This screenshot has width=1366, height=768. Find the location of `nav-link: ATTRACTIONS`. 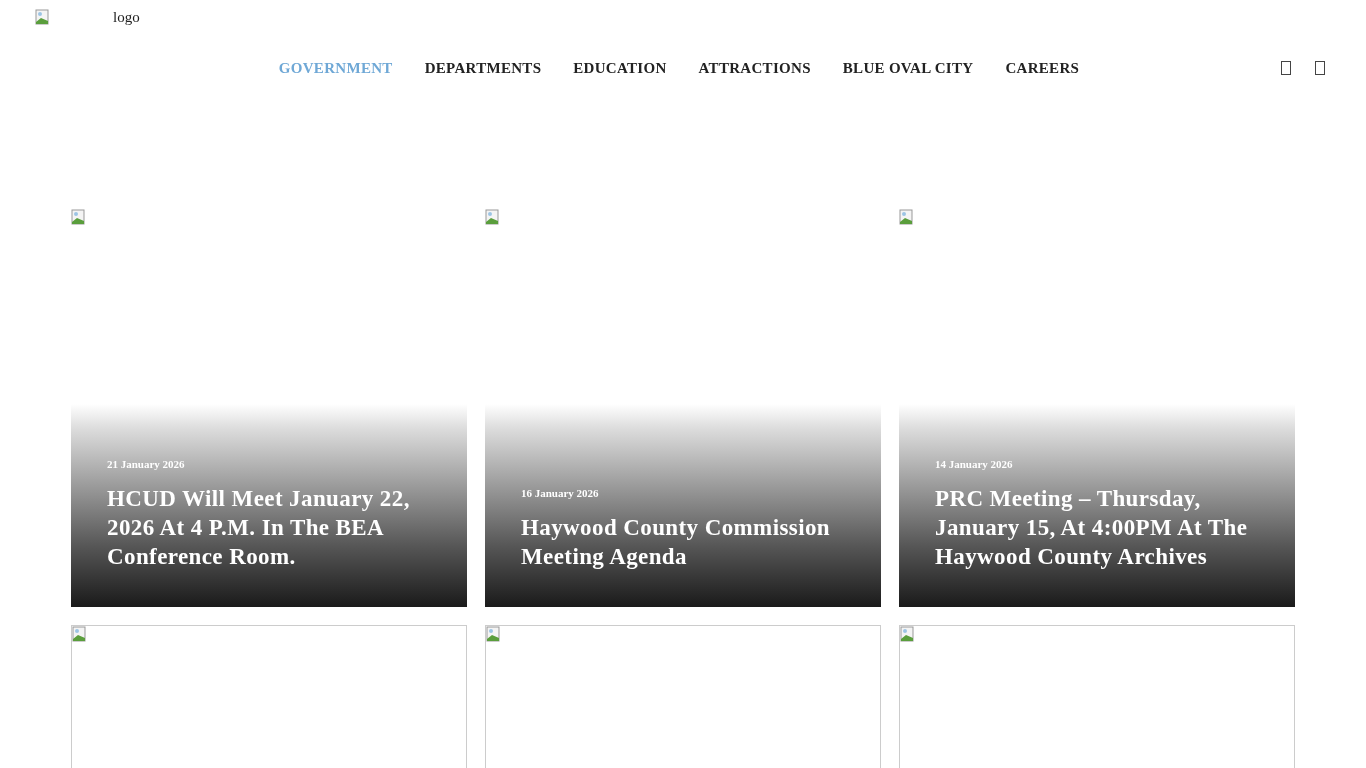

nav-link: ATTRACTIONS is located at coordinates (754, 68).